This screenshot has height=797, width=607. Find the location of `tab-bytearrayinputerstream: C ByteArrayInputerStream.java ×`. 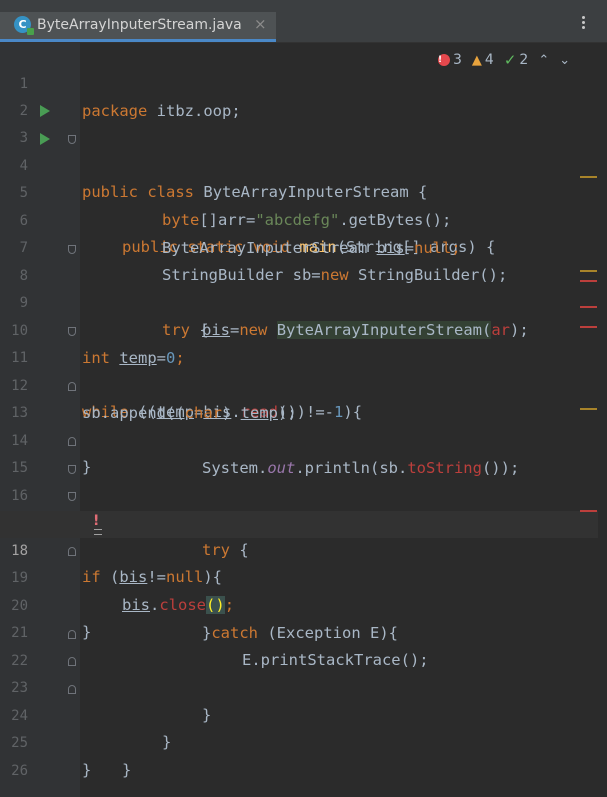

tab-bytearrayinputerstream: C ByteArrayInputerStream.java × is located at coordinates (138, 27).